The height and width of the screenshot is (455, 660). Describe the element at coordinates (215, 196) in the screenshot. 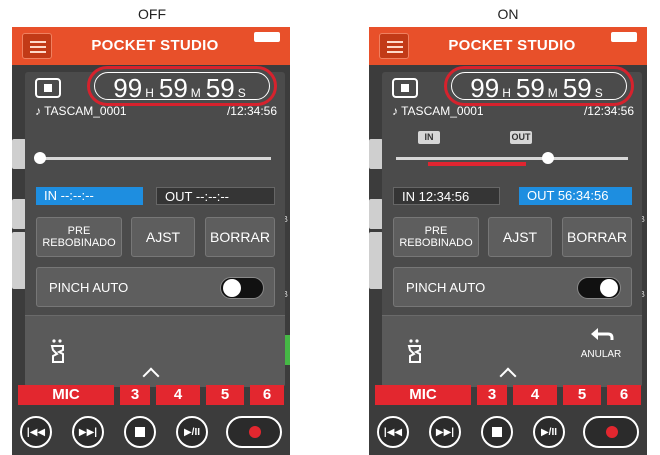

I see `out-point-field: OUT --:--:--` at that location.